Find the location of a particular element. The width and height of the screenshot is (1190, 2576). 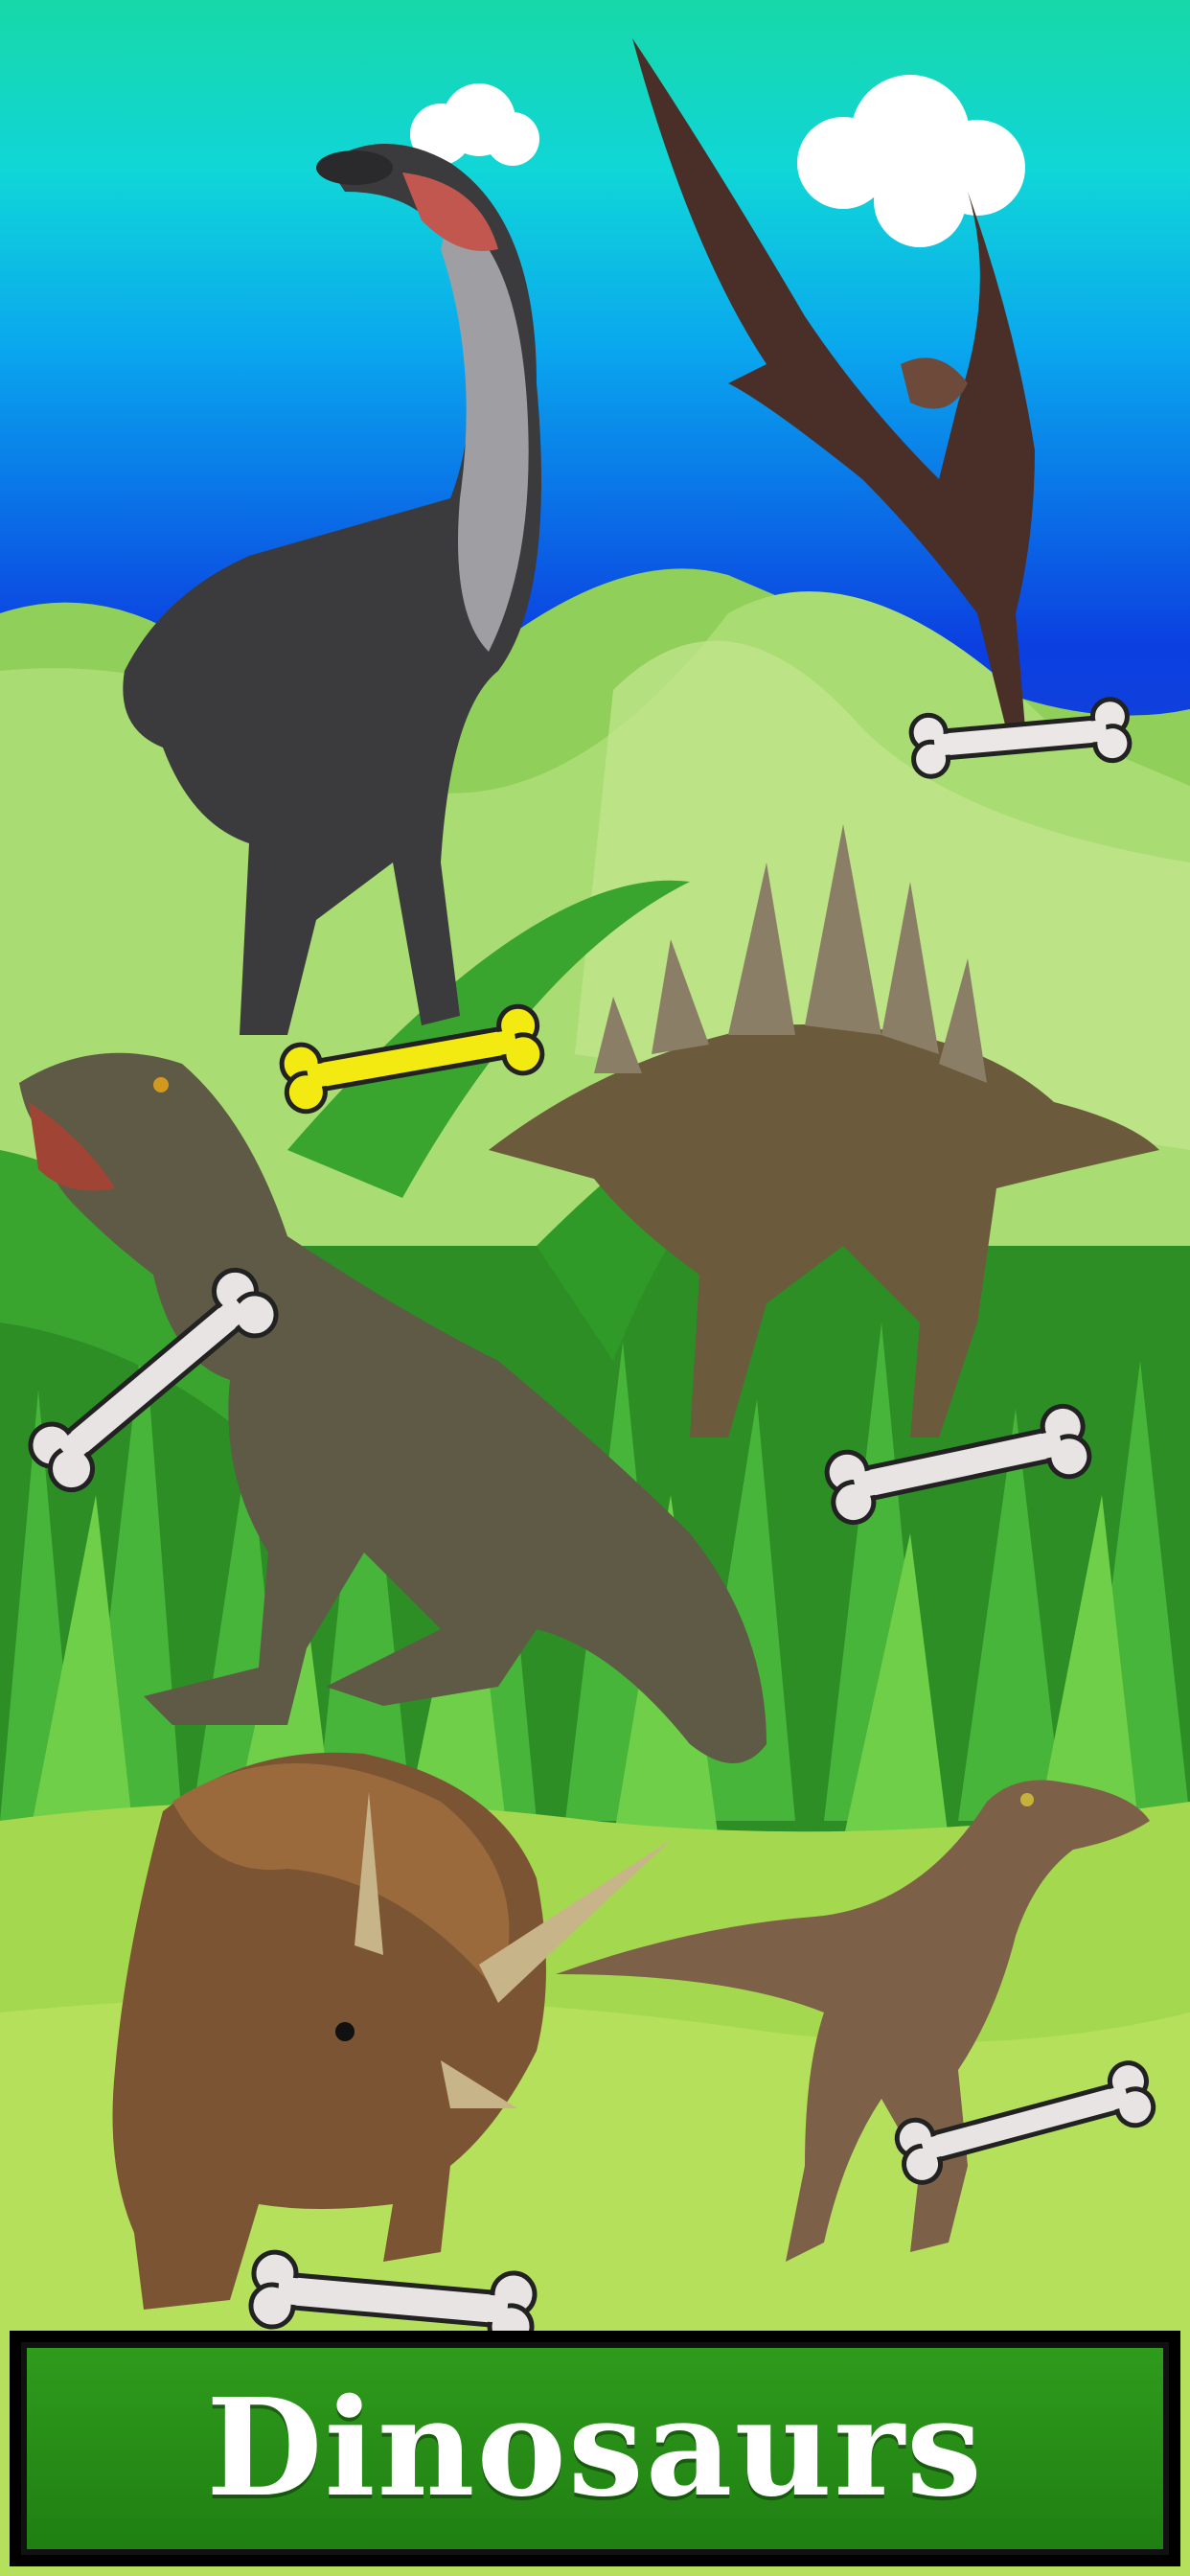

stegosaurus-dinosaur is located at coordinates (824, 1131).